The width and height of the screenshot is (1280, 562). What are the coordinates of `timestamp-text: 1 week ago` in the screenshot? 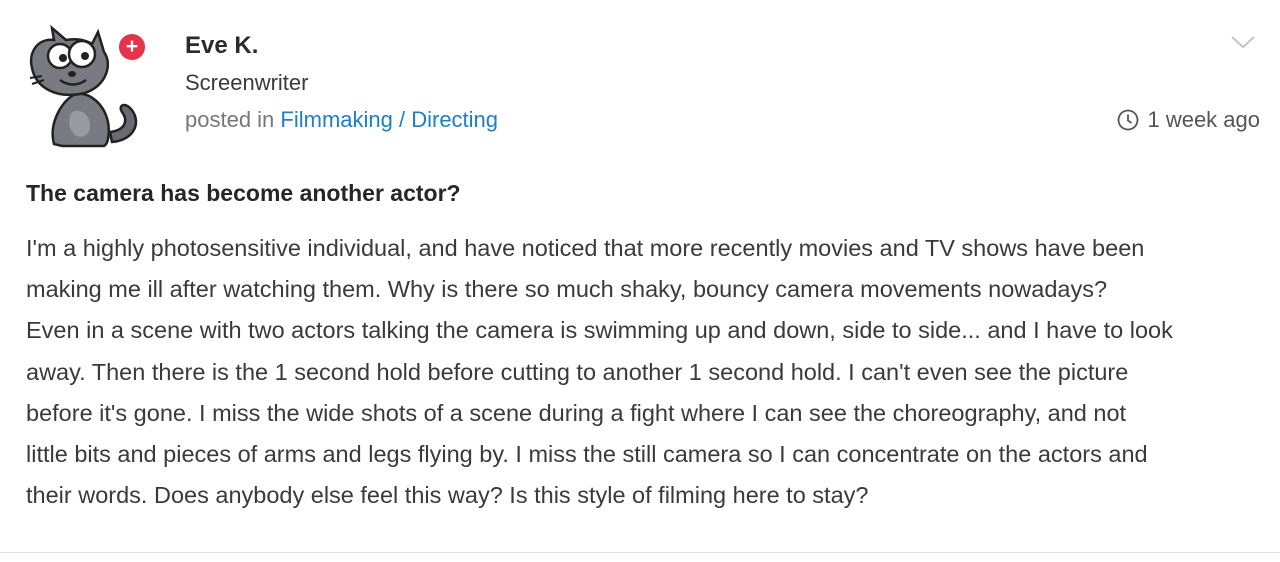 It's located at (1203, 119).